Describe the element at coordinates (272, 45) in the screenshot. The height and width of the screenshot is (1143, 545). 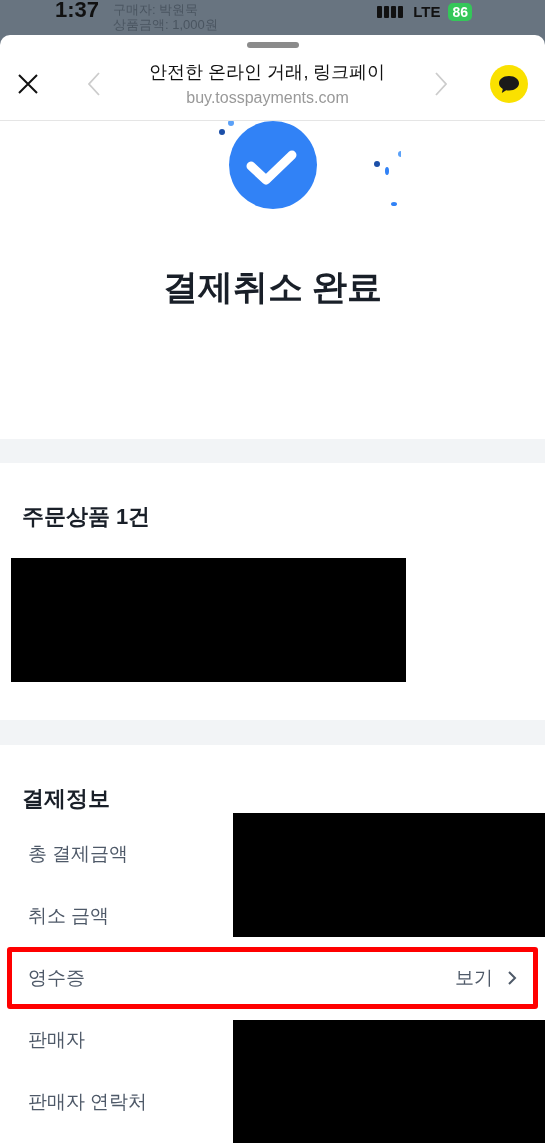
I see `drag-handle` at that location.